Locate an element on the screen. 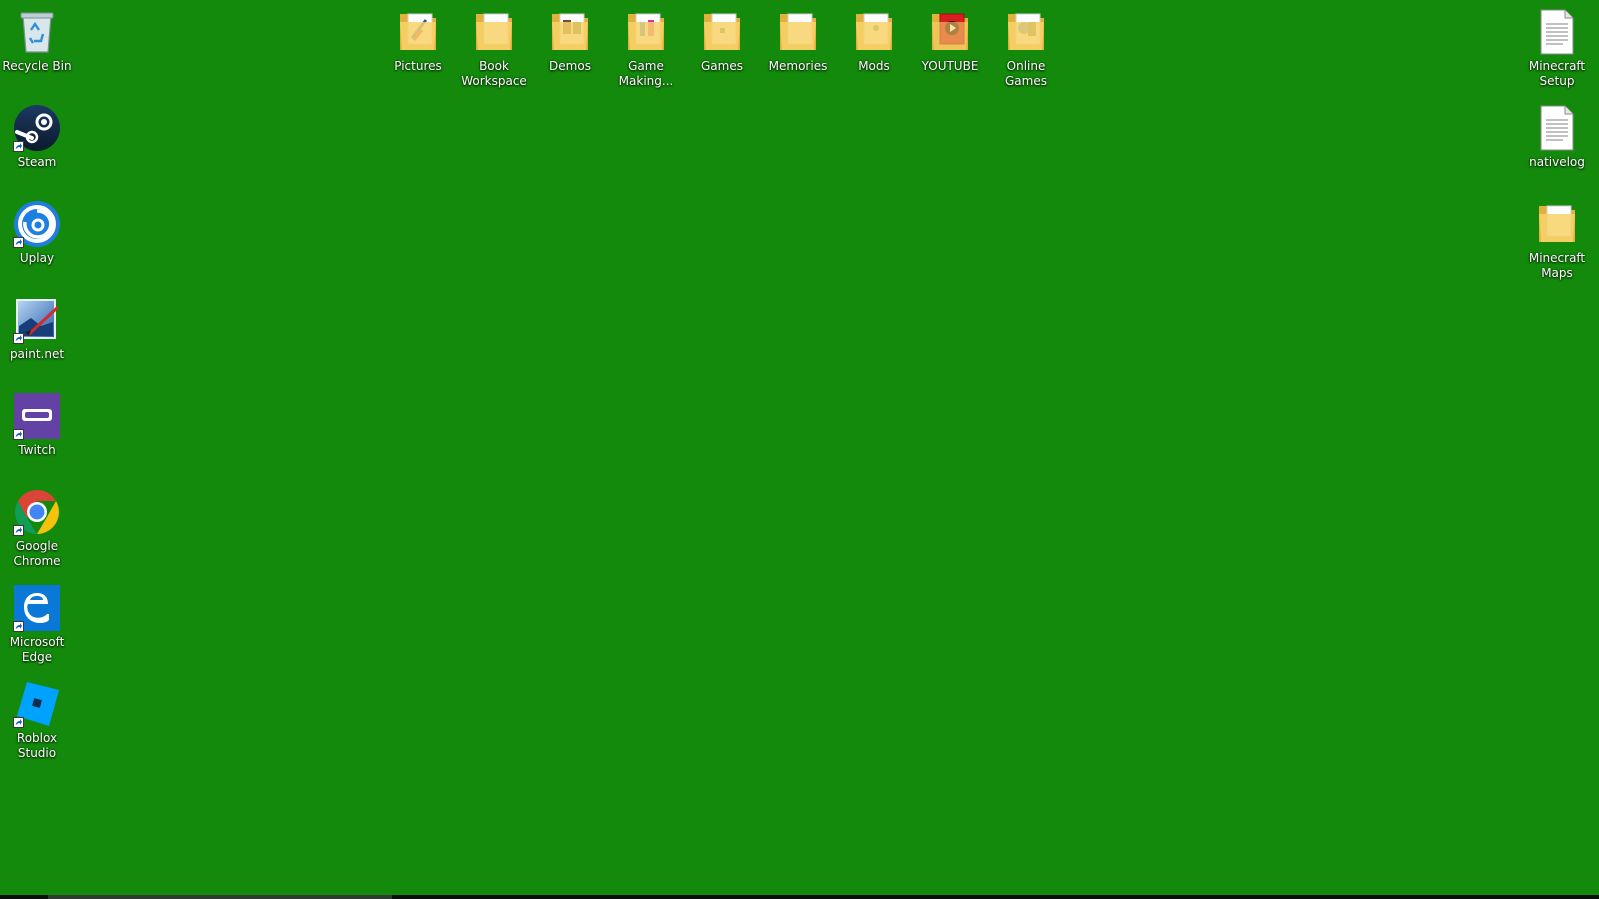  recycle-bin-icon is located at coordinates (37, 32).